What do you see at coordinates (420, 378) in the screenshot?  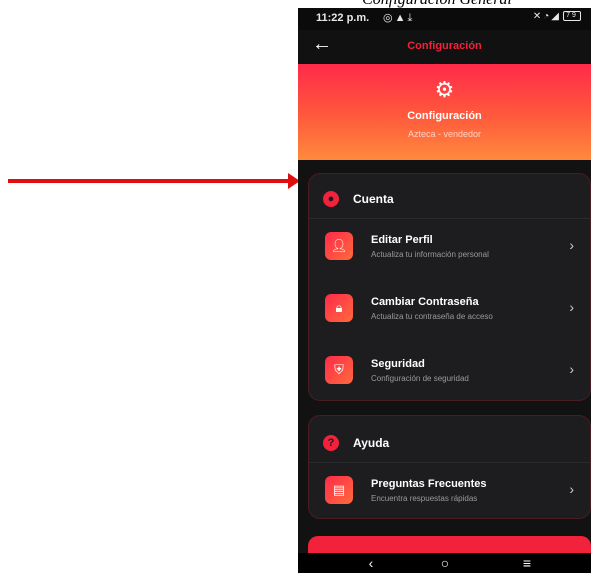 I see `item-subtitle: Configuración de seguridad` at bounding box center [420, 378].